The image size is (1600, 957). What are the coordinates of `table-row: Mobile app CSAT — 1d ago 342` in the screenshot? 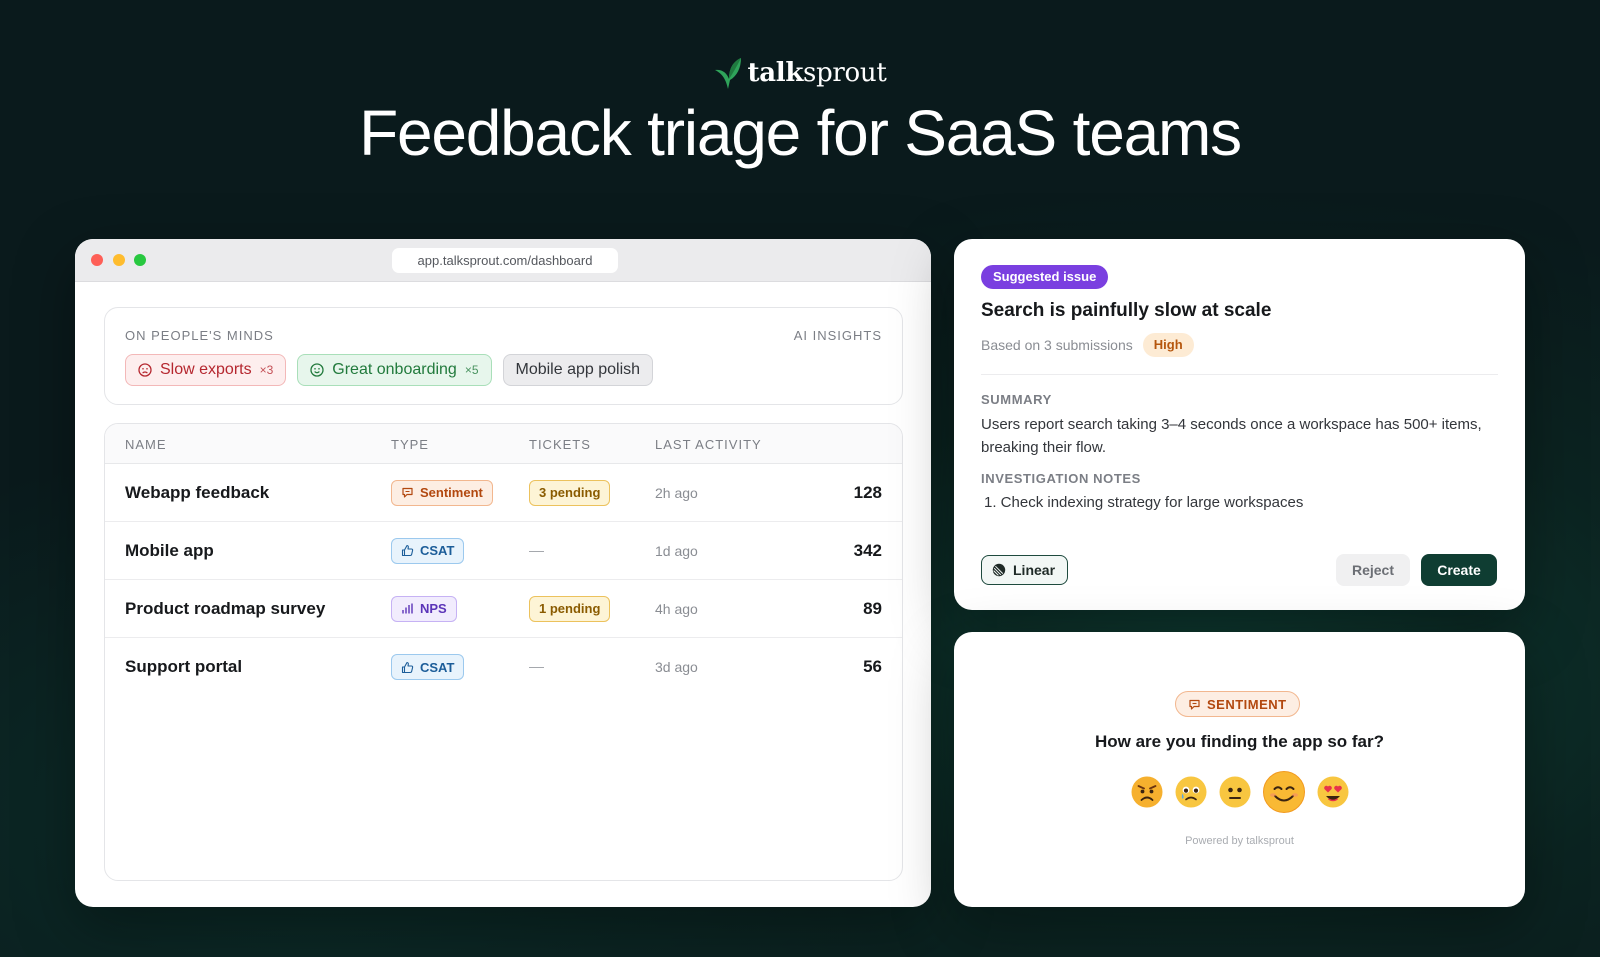 It's located at (503, 551).